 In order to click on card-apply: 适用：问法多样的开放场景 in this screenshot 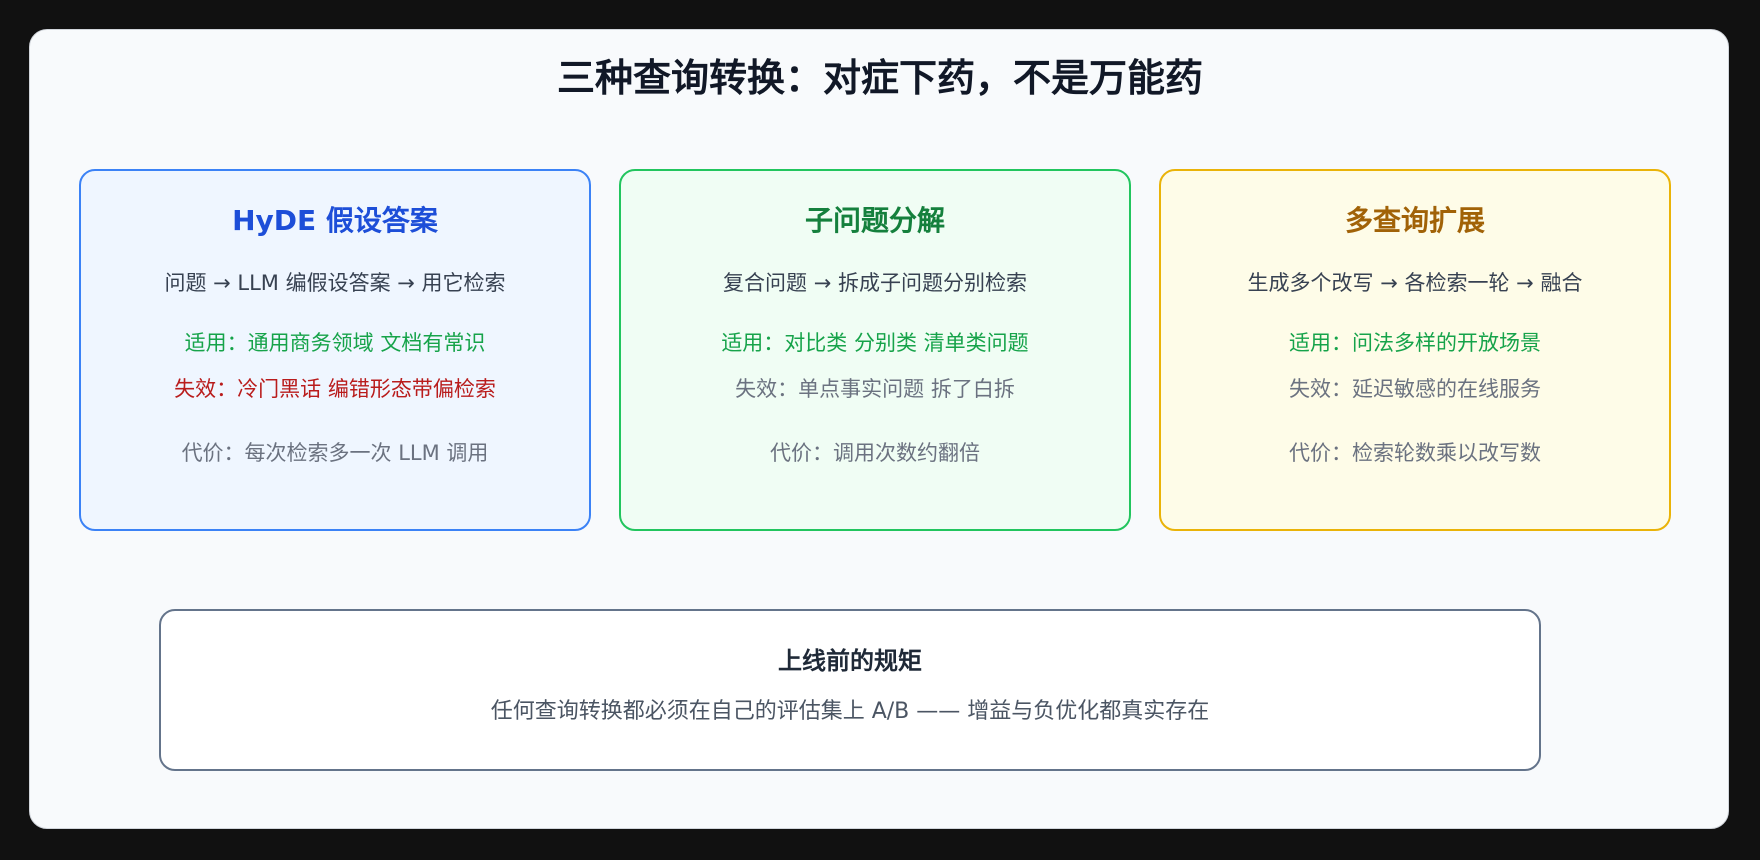, I will do `click(1415, 343)`.